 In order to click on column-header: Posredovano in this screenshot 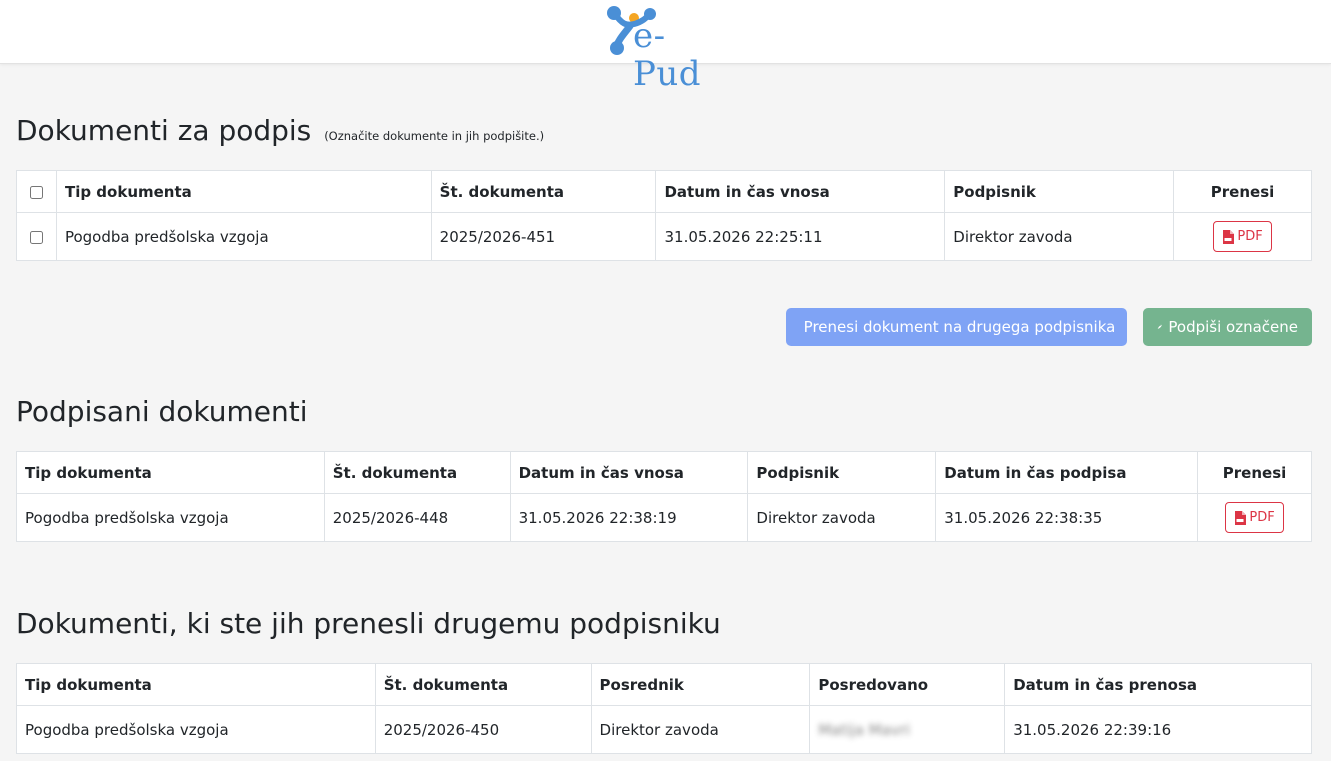, I will do `click(907, 684)`.